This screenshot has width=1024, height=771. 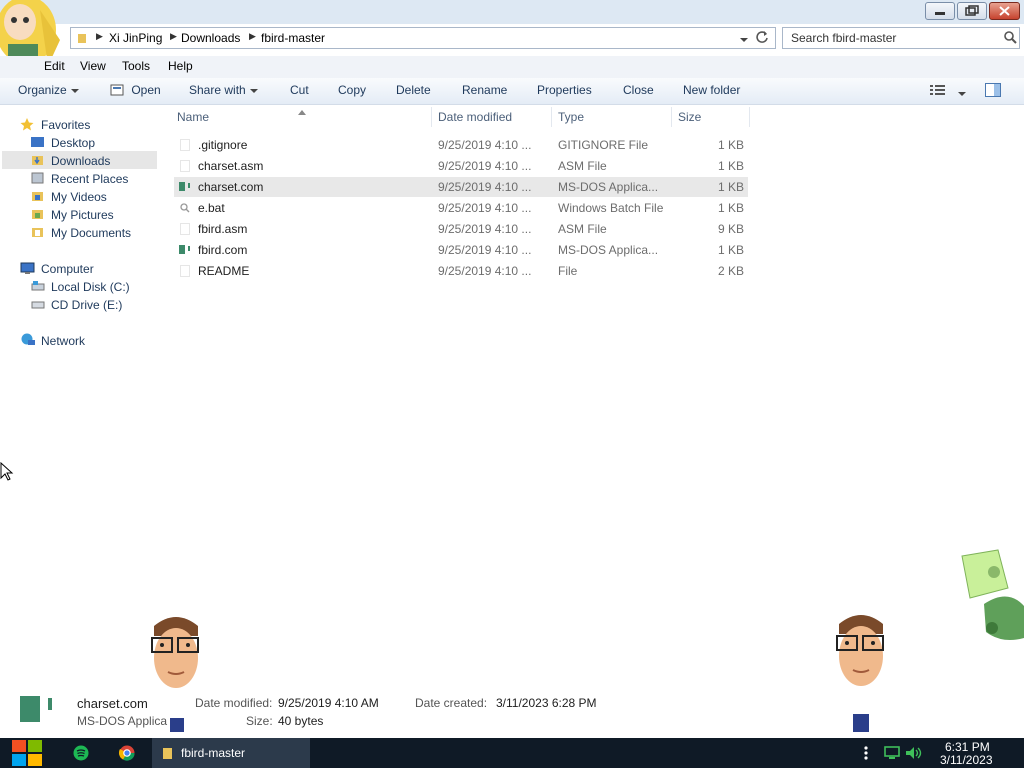 I want to click on file-size: 1 KB, so click(x=730, y=187).